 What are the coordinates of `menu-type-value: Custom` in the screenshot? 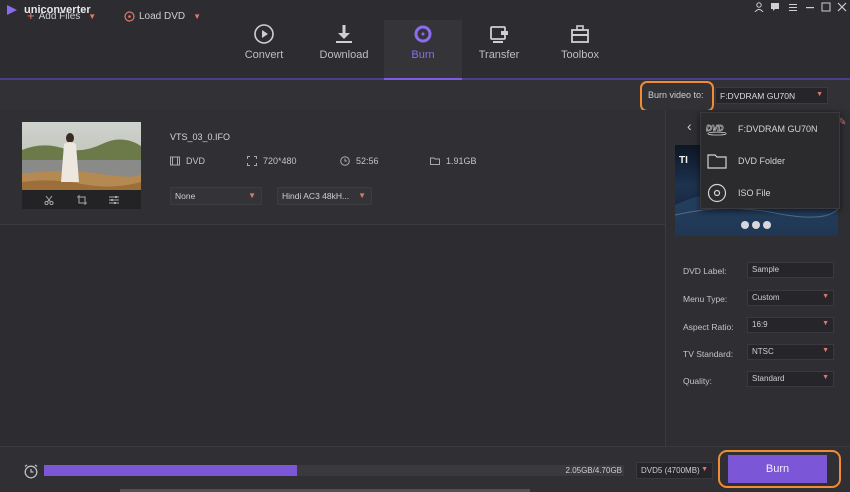 It's located at (766, 297).